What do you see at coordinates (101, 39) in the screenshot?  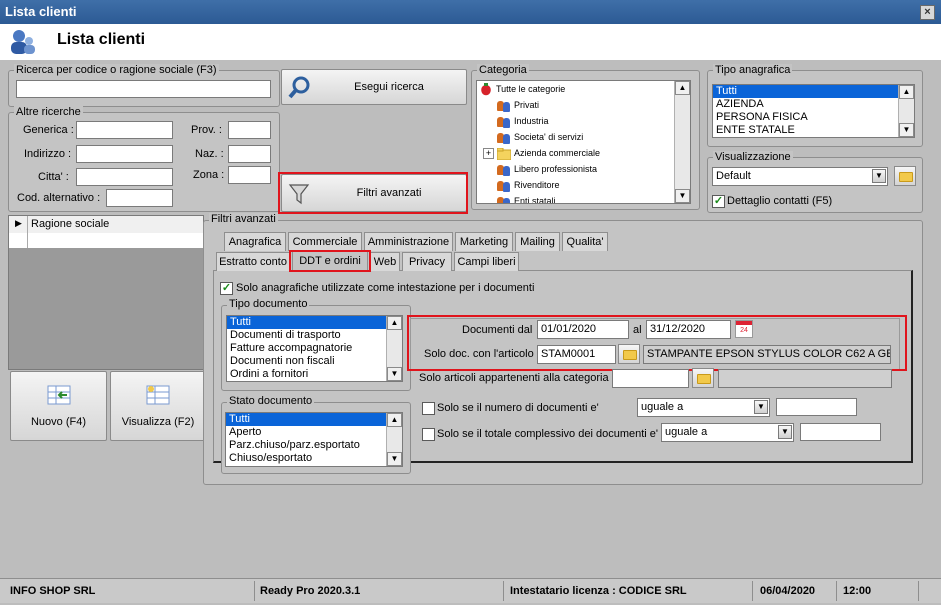 I see `page-title: Lista clienti` at bounding box center [101, 39].